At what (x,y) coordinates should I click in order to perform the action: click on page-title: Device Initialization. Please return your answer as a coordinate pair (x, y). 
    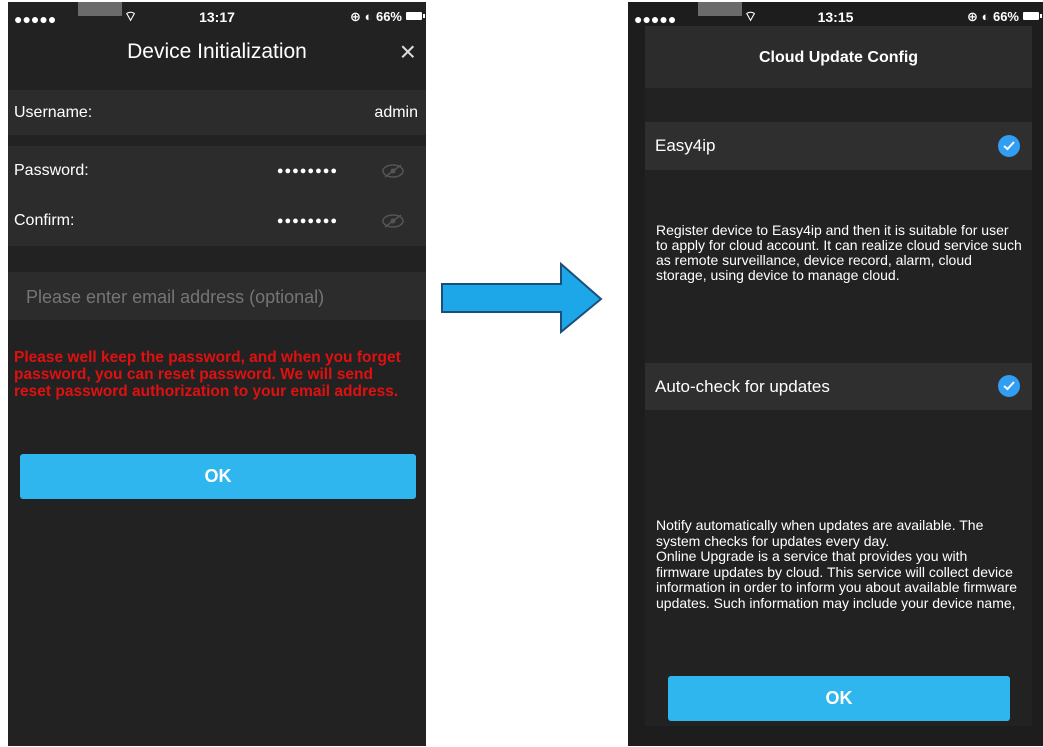
    Looking at the image, I should click on (217, 51).